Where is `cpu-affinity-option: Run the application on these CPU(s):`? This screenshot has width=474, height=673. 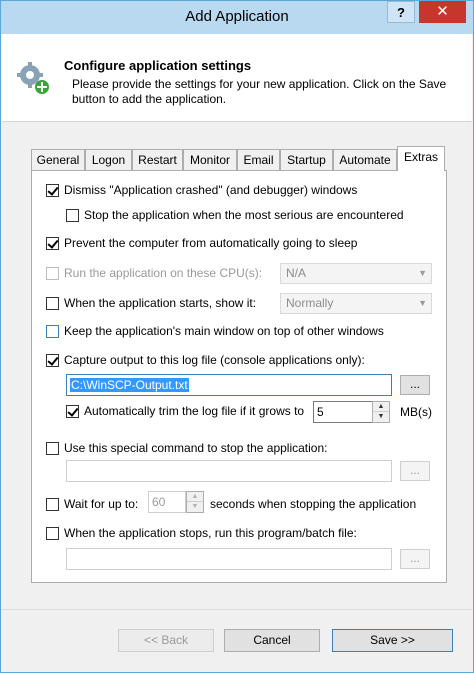 cpu-affinity-option: Run the application on these CPU(s): is located at coordinates (154, 273).